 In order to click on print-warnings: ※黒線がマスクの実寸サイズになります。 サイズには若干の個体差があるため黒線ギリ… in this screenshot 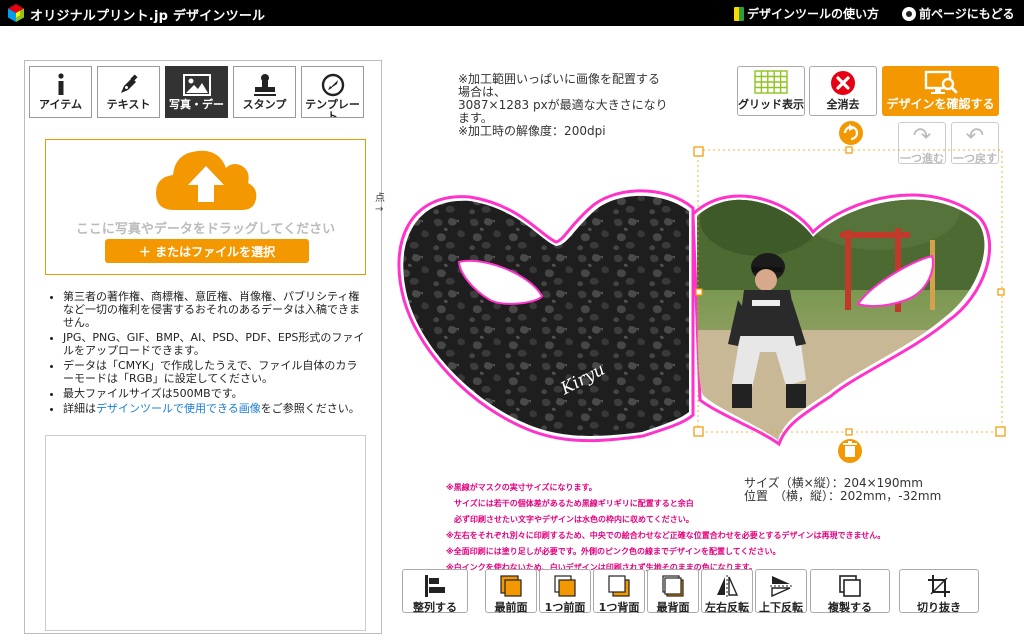, I will do `click(724, 528)`.